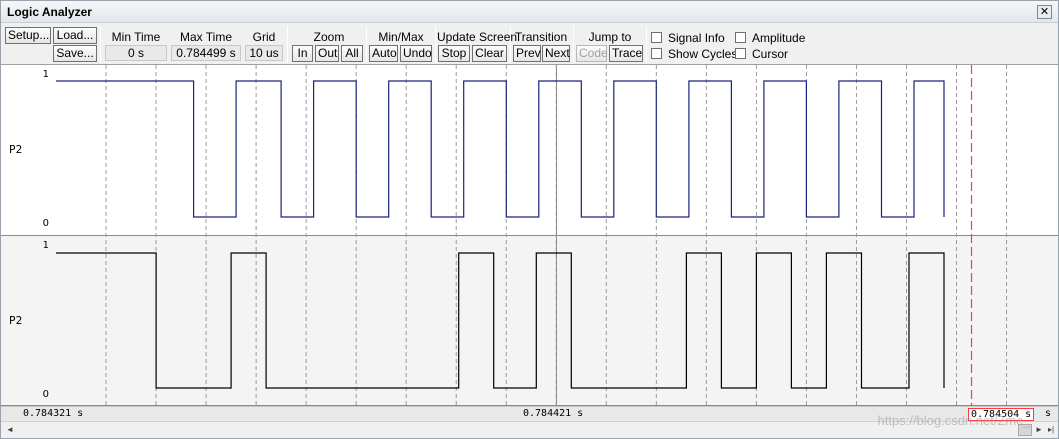  What do you see at coordinates (556, 53) in the screenshot?
I see `next-transition-button: Next` at bounding box center [556, 53].